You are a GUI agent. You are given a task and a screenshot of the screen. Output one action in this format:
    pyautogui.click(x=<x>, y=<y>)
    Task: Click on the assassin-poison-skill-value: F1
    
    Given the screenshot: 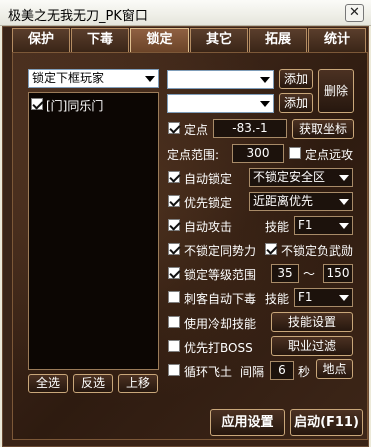 What is the action you would take?
    pyautogui.click(x=305, y=297)
    